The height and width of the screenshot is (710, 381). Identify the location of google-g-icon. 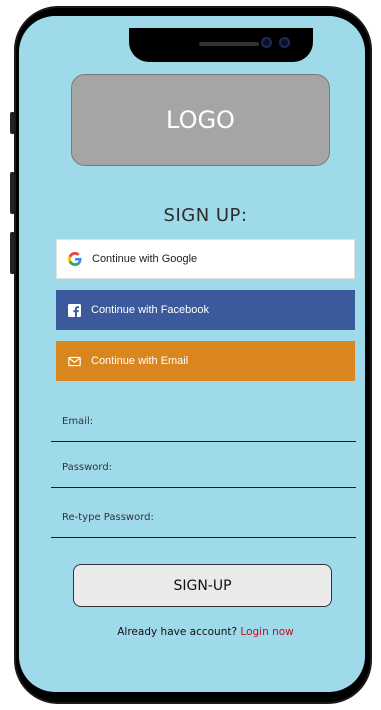
(75, 259).